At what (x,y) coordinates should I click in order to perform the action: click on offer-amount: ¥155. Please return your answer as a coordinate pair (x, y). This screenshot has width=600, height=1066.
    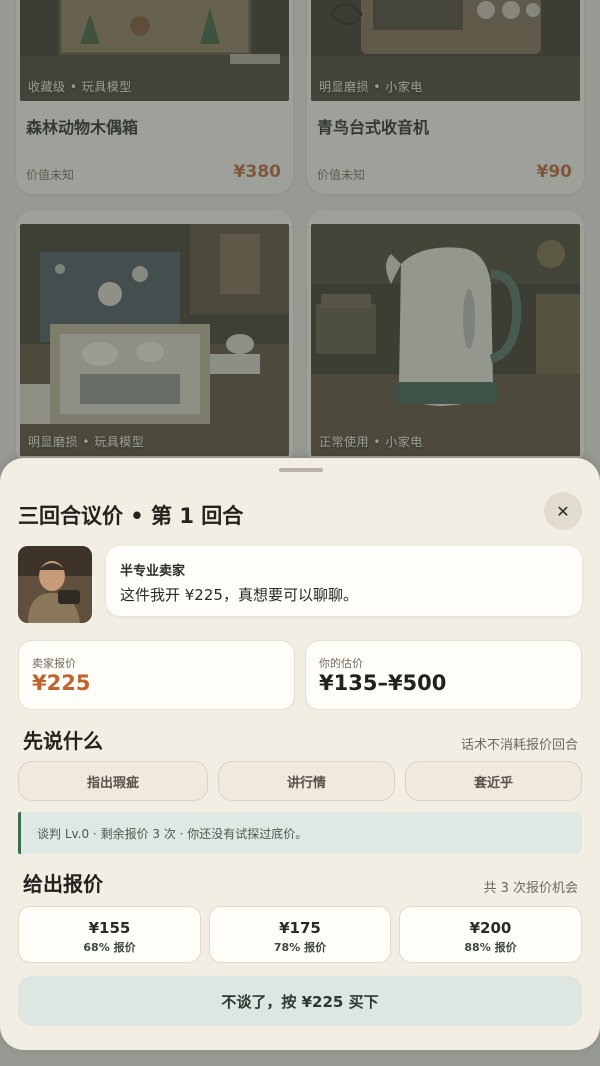
    Looking at the image, I should click on (109, 928).